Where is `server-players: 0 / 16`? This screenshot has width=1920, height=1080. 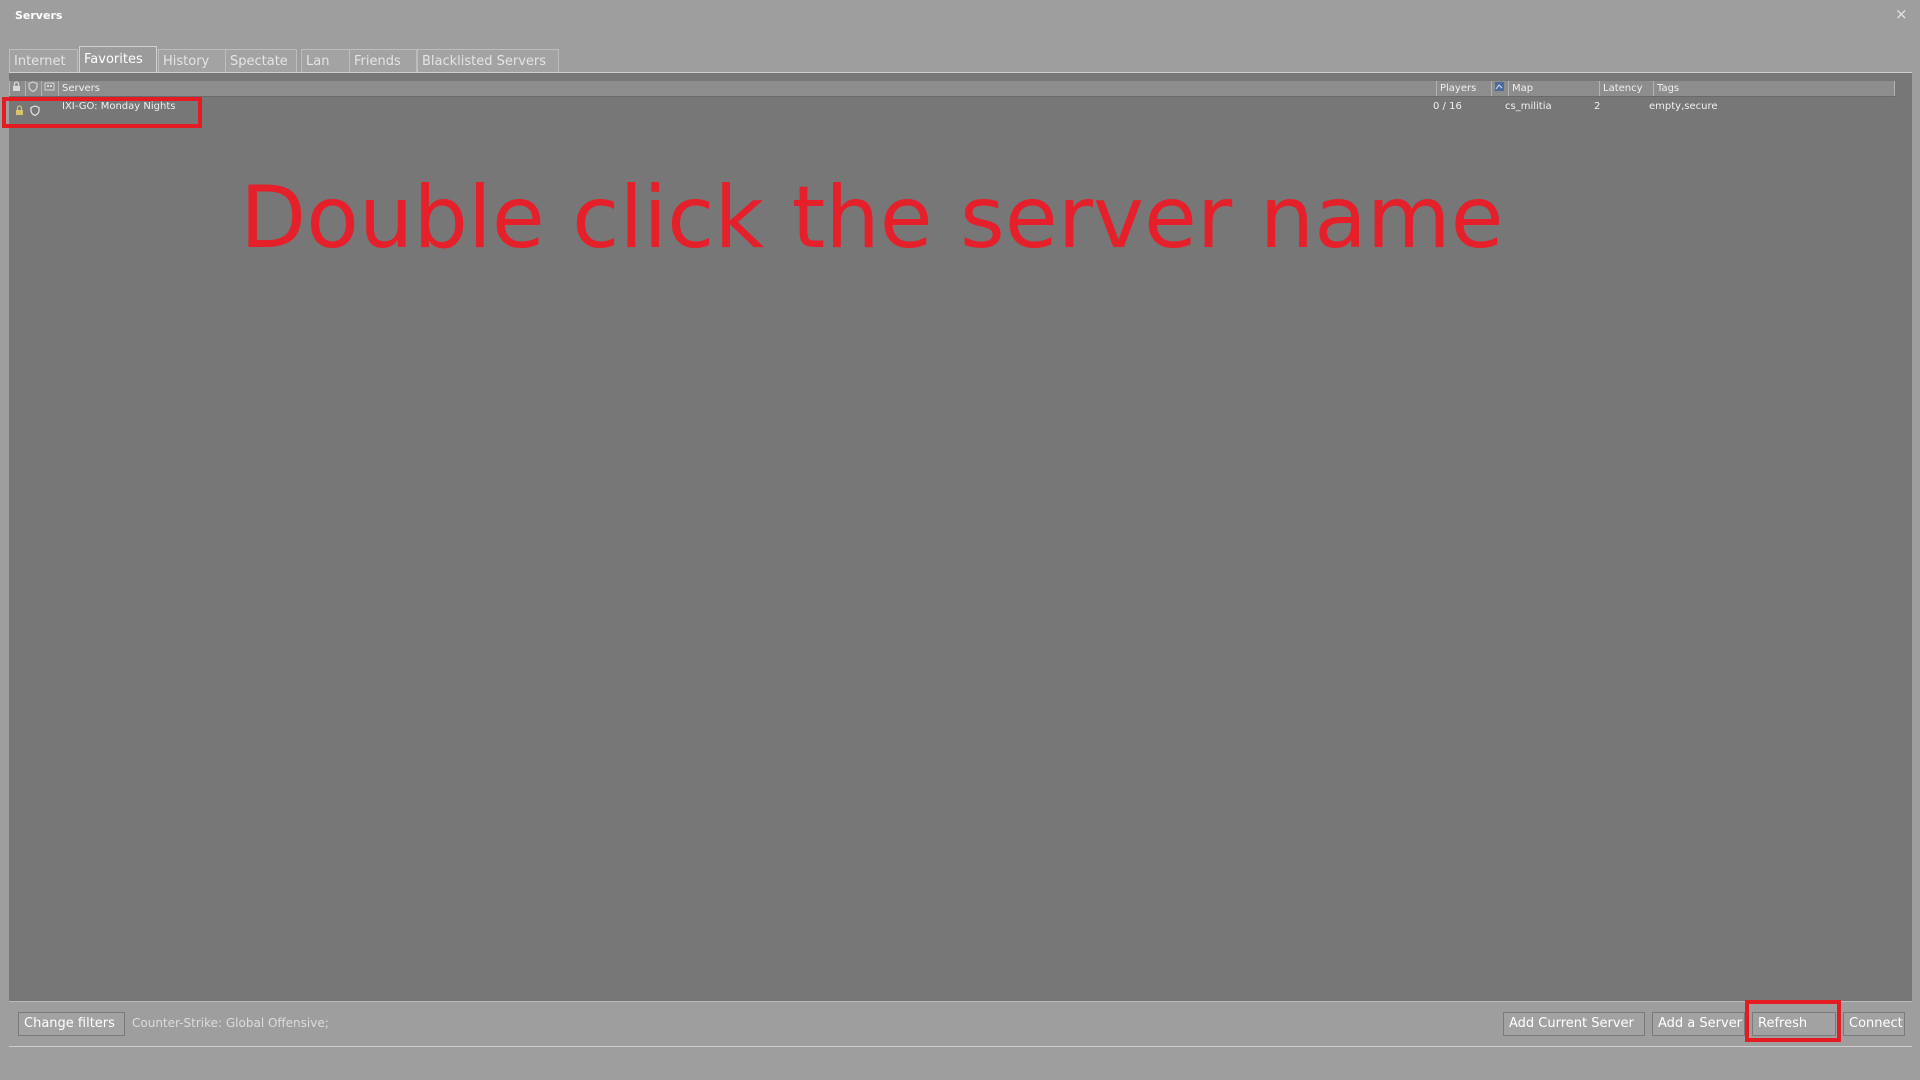
server-players: 0 / 16 is located at coordinates (1447, 106).